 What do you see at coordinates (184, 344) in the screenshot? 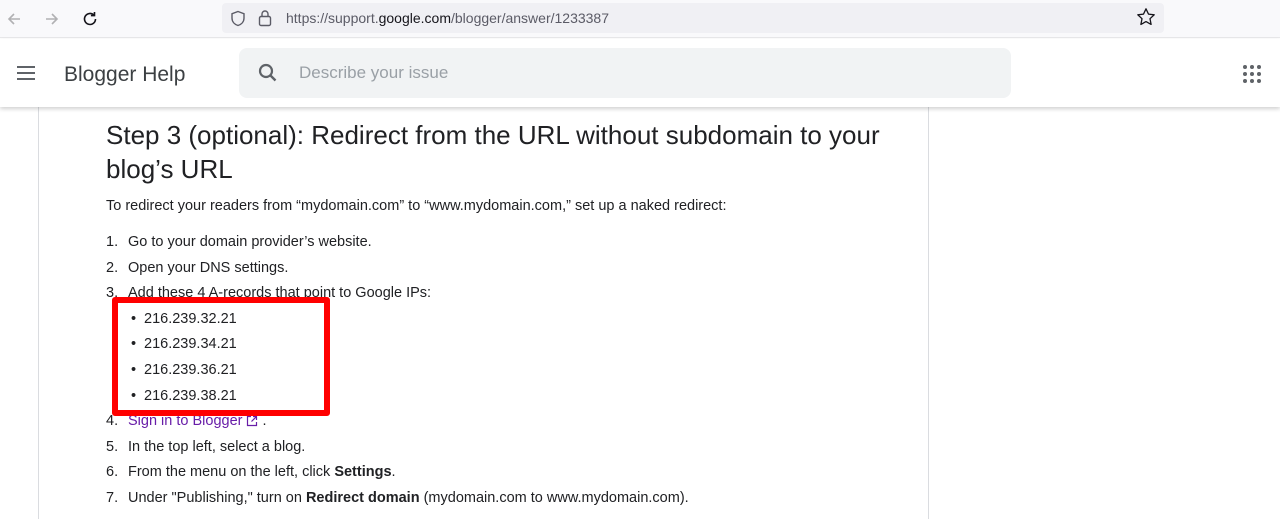
I see `ip-address-item: • 216.239.34.21` at bounding box center [184, 344].